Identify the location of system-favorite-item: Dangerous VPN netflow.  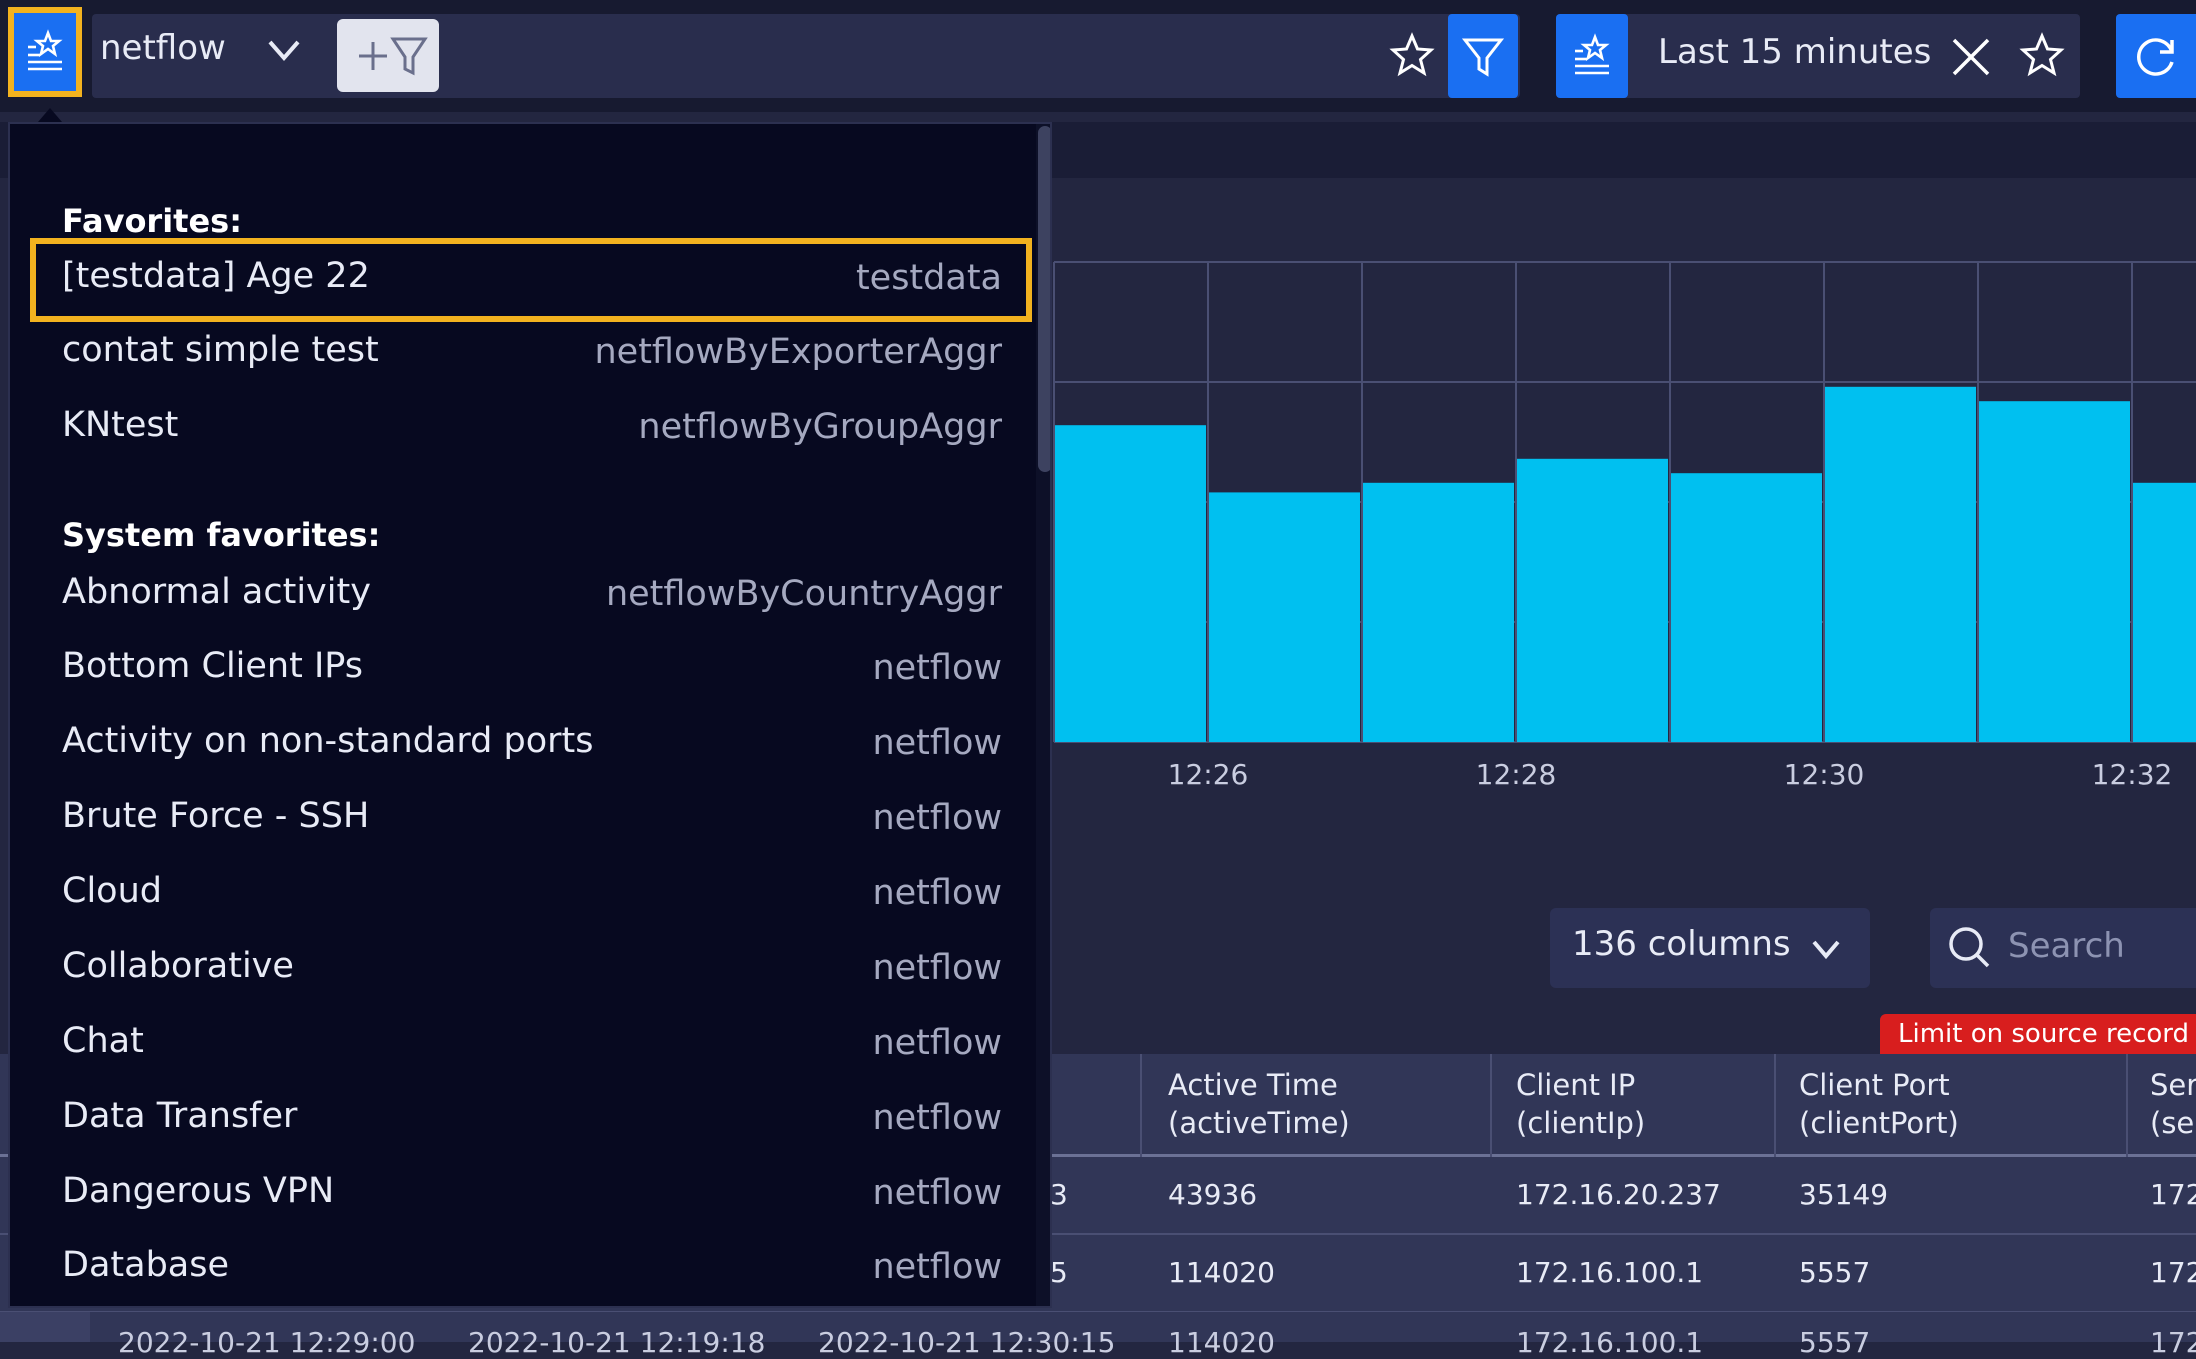
(531, 1195).